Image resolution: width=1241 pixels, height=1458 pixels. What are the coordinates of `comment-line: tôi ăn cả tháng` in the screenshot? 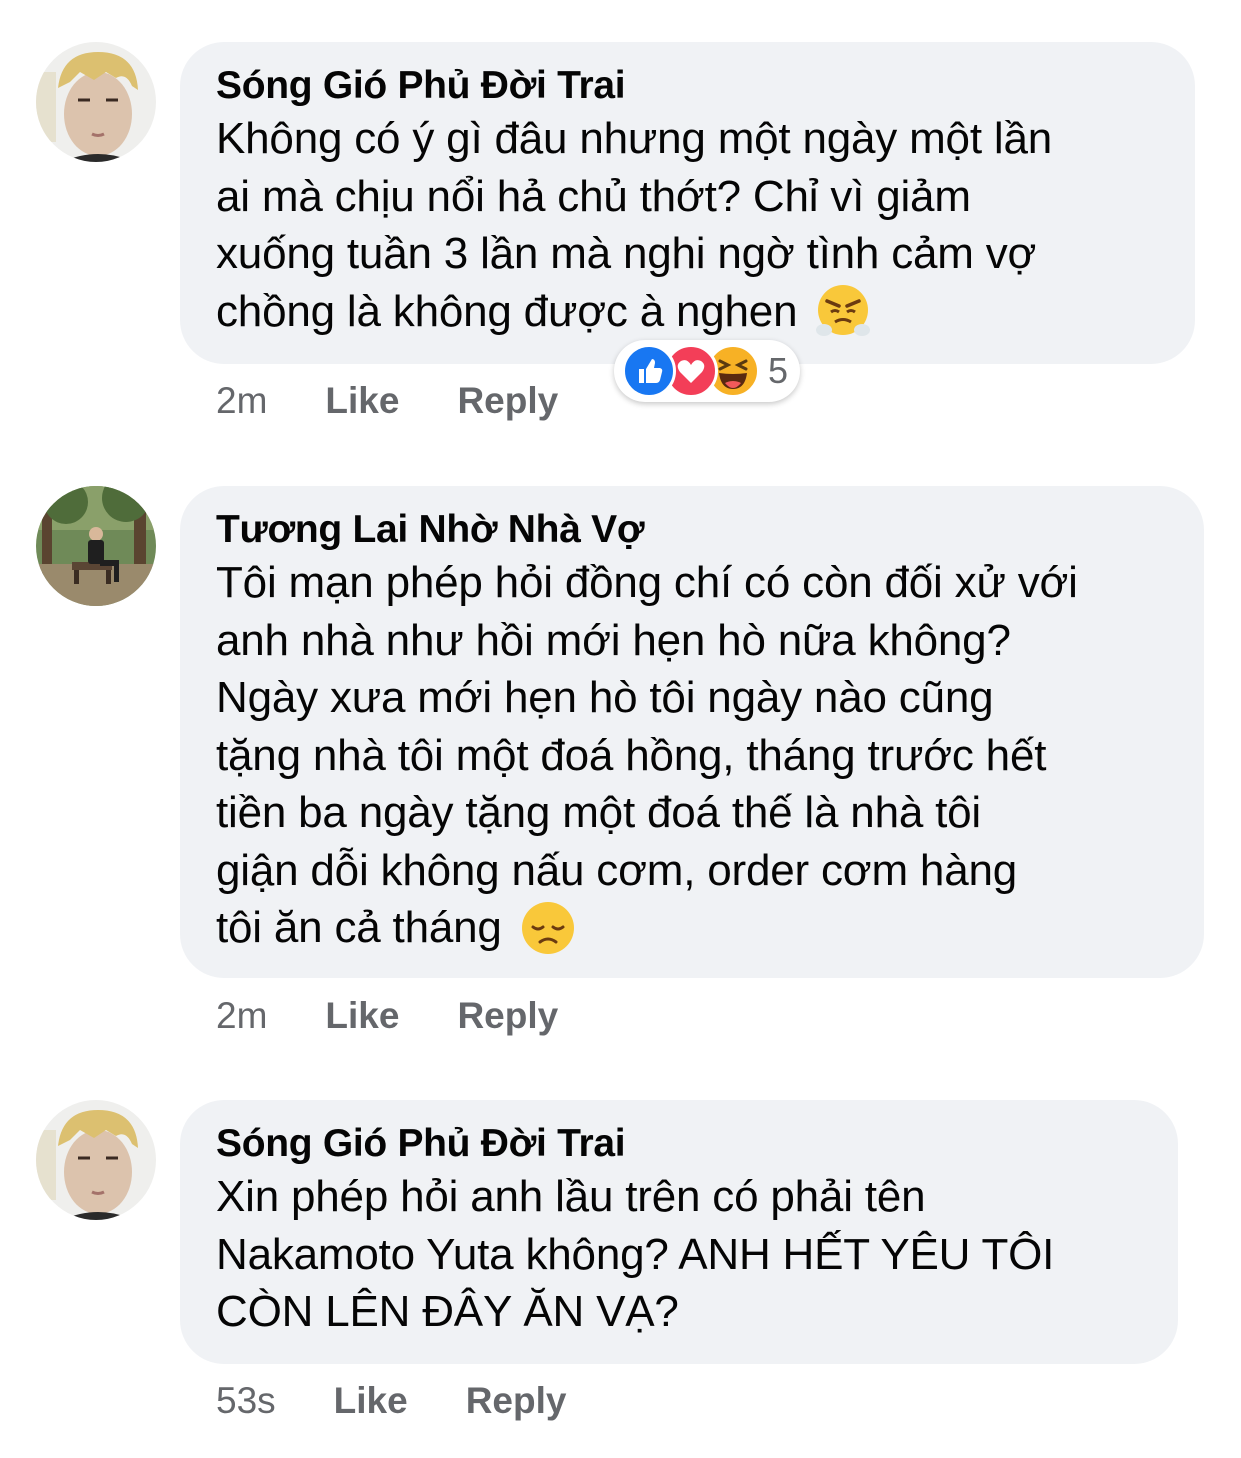 It's located at (359, 927).